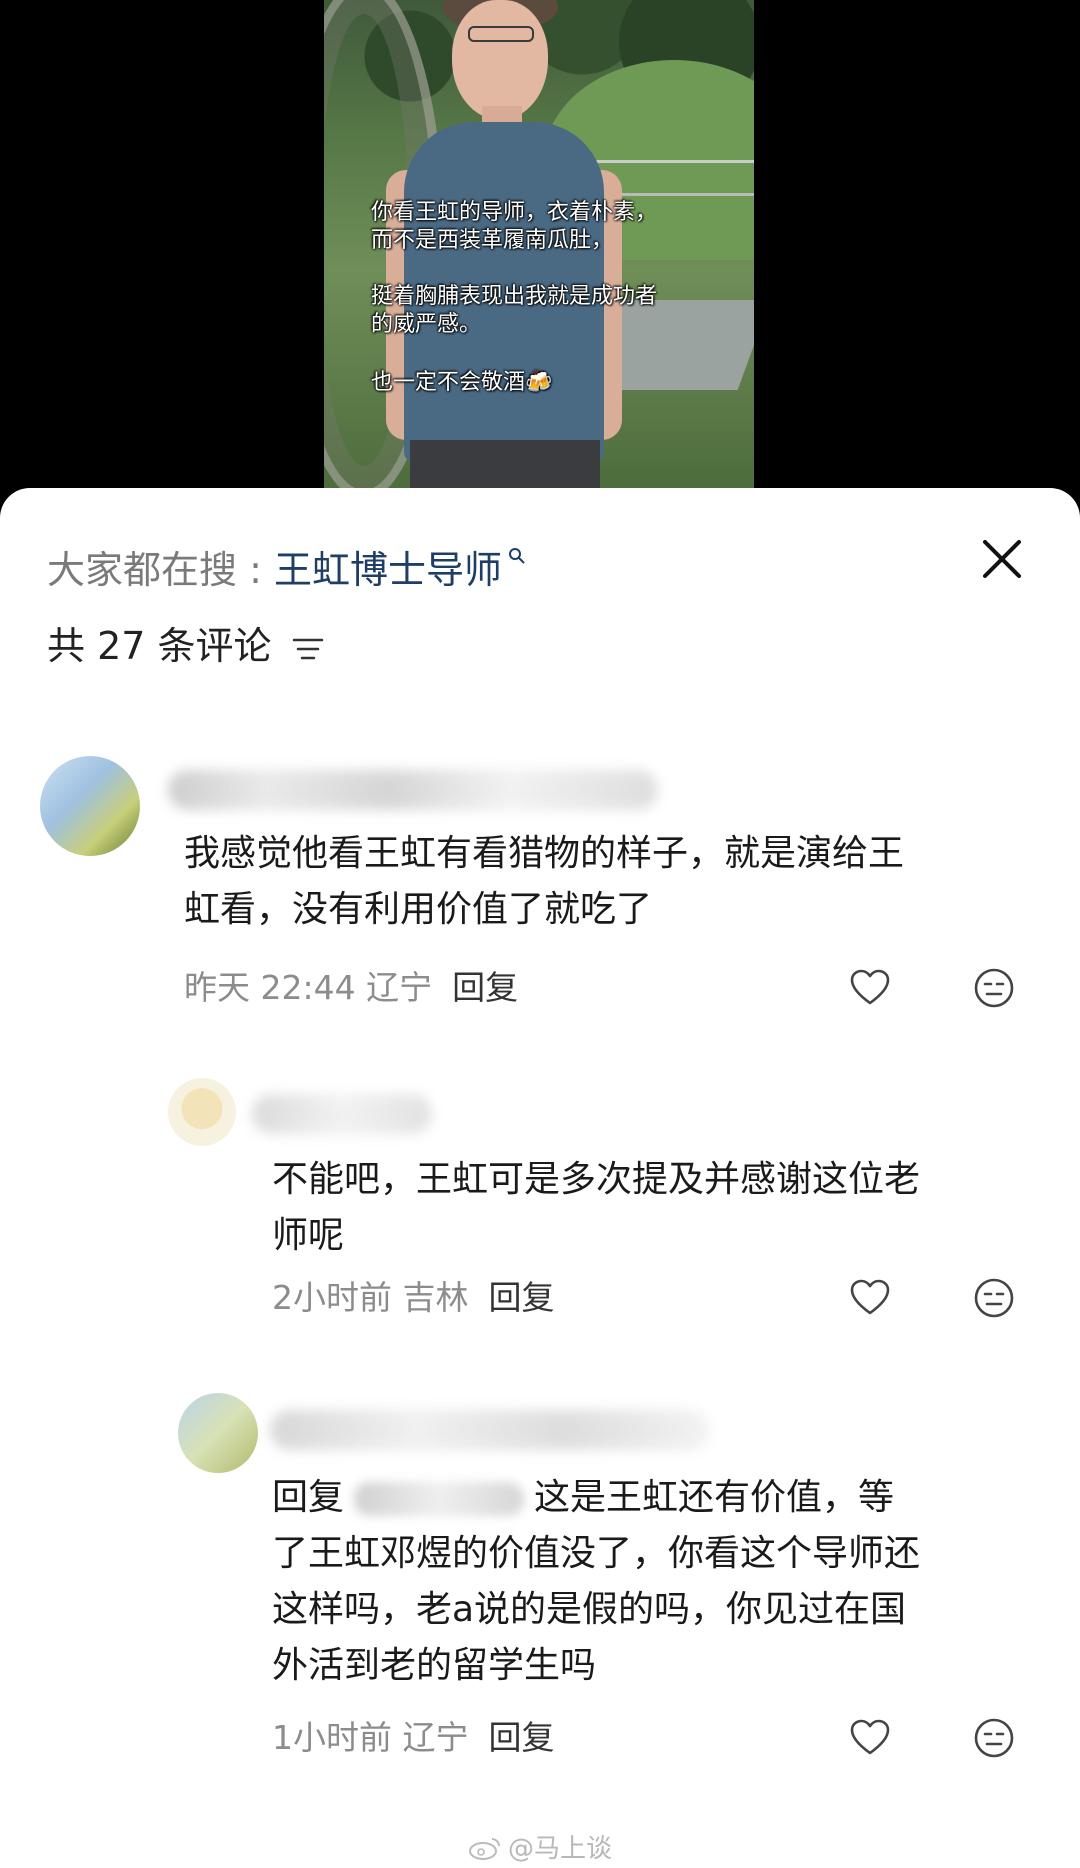 This screenshot has height=1868, width=1080. Describe the element at coordinates (560, 1849) in the screenshot. I see `watermark-text: @马上谈` at that location.